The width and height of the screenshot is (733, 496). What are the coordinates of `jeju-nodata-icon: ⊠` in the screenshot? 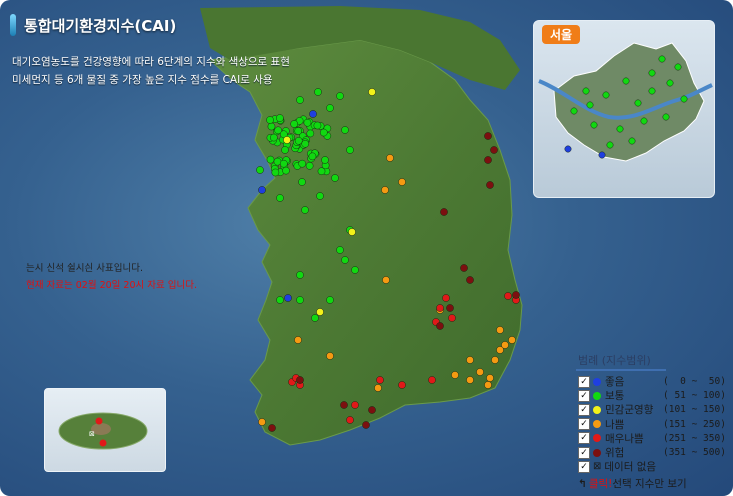 It's located at (92, 434).